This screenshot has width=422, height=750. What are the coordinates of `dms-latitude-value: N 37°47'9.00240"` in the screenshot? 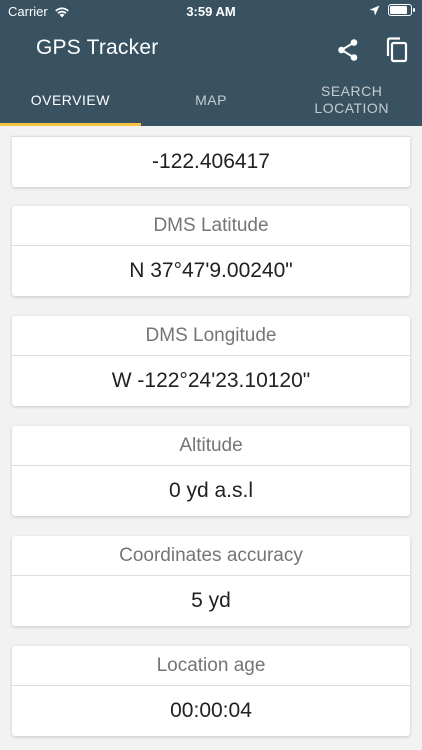 It's located at (211, 270).